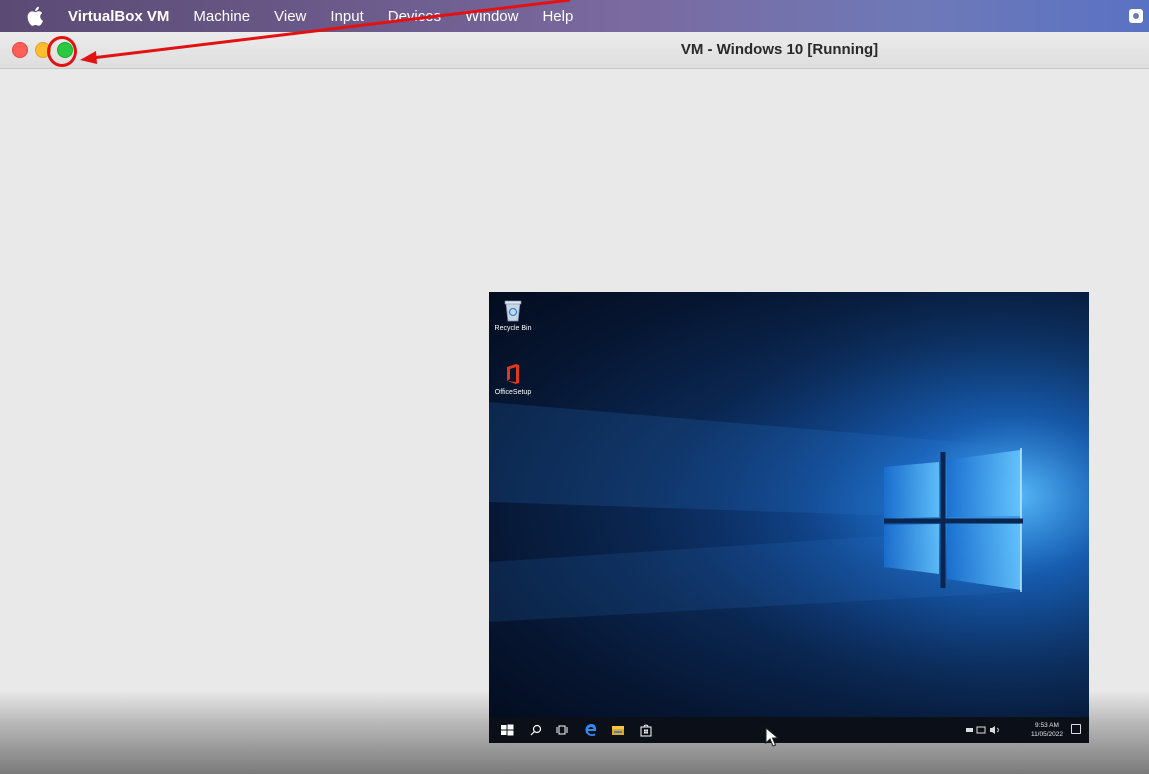 The height and width of the screenshot is (774, 1149). Describe the element at coordinates (290, 16) in the screenshot. I see `menu-view: View` at that location.